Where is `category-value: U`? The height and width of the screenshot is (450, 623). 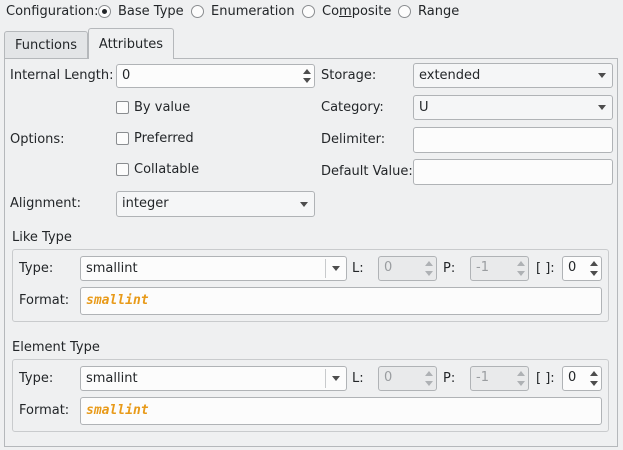 category-value: U is located at coordinates (424, 107).